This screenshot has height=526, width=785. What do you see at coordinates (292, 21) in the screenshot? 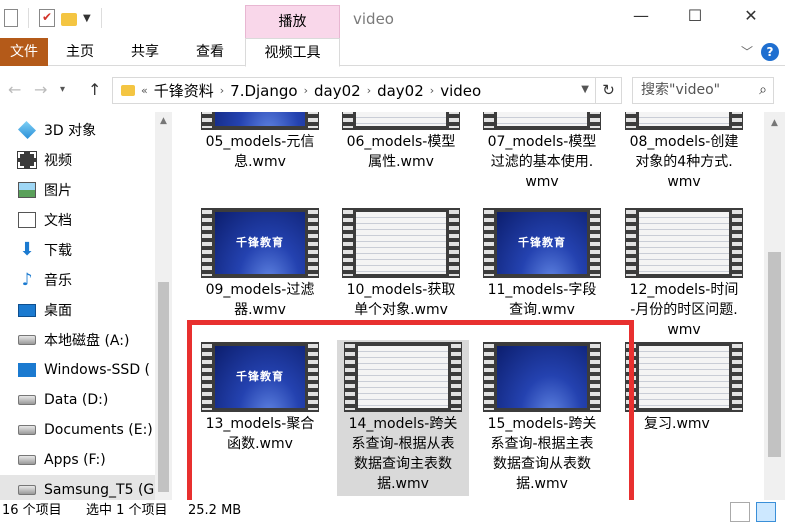
I see `play-context-tab: 播放` at bounding box center [292, 21].